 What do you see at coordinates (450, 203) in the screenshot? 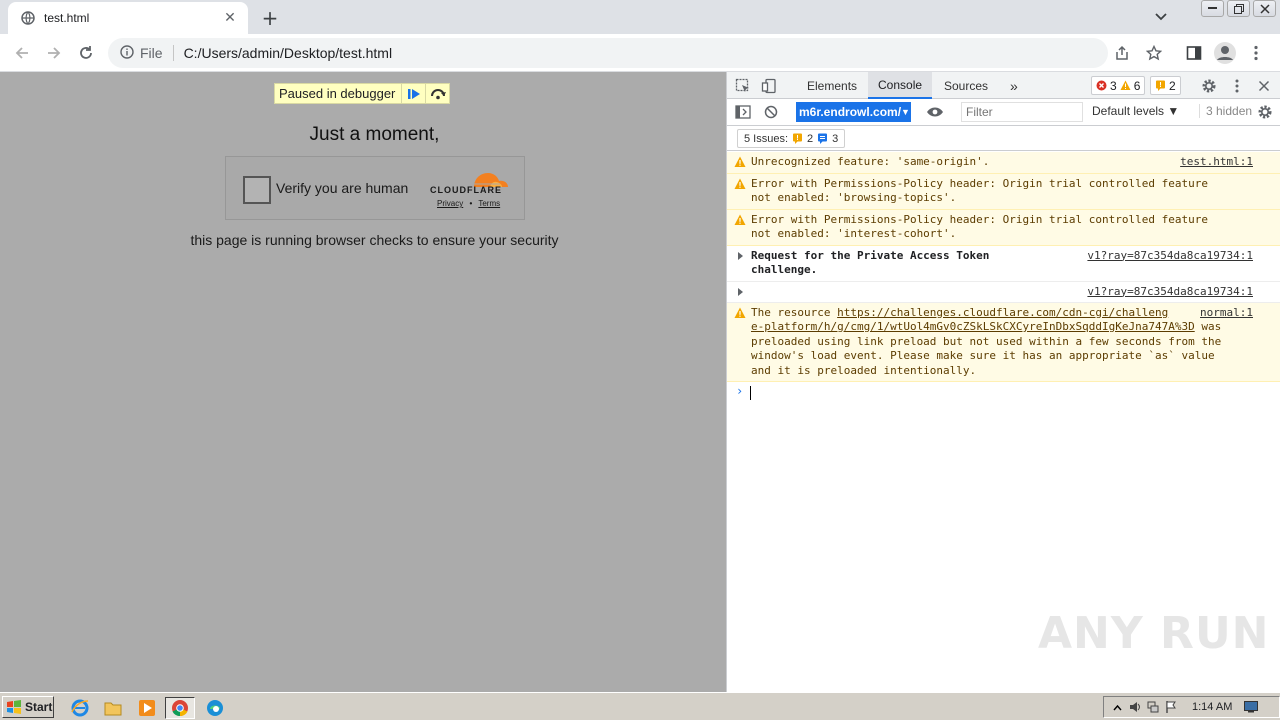
I see `privacy-link: Privacy` at bounding box center [450, 203].